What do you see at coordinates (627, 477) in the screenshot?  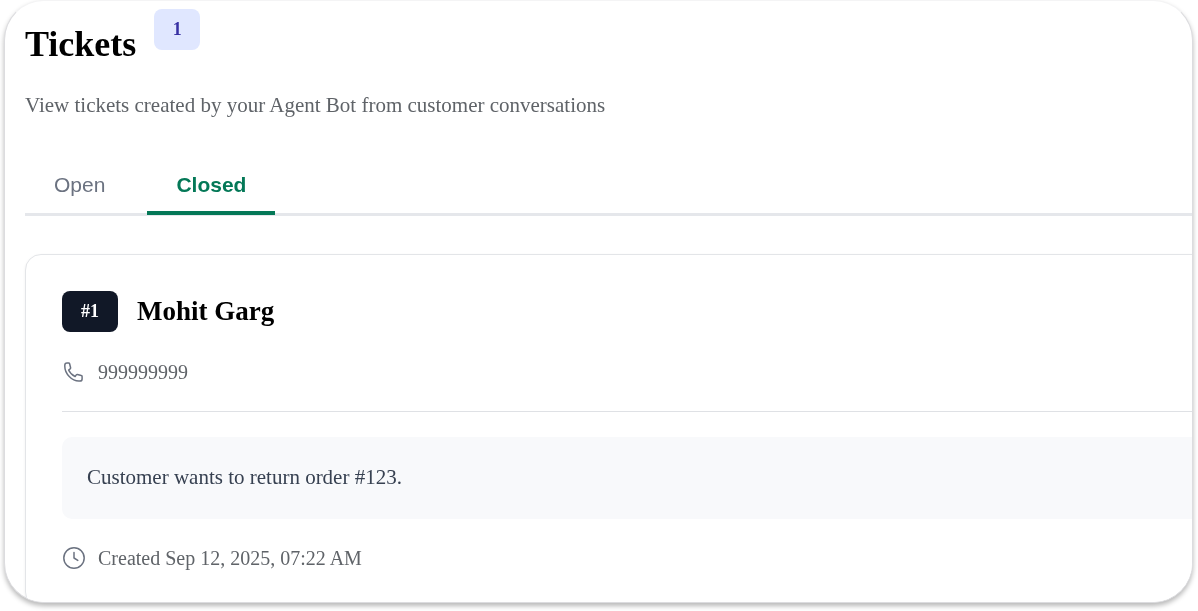 I see `ticket-summary: Customer wants to return order #123.` at bounding box center [627, 477].